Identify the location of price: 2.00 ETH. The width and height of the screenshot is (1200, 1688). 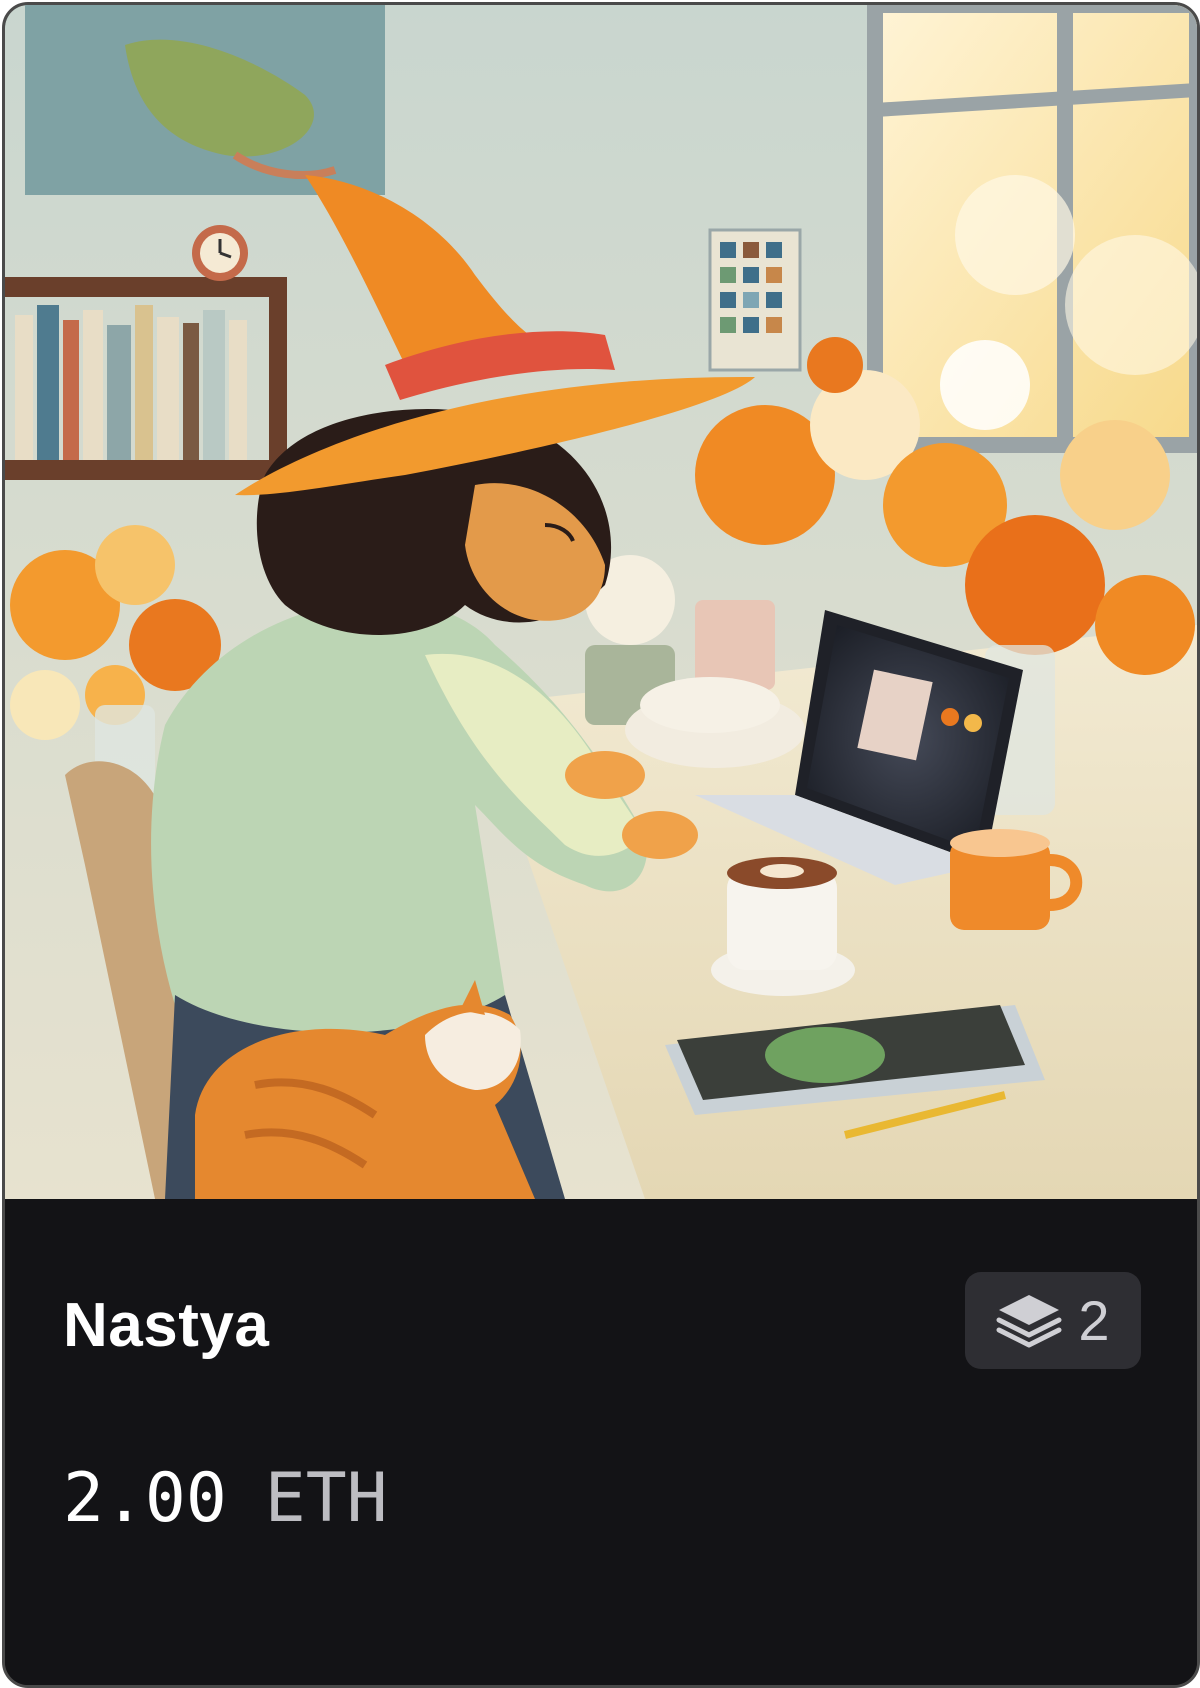
(225, 1499).